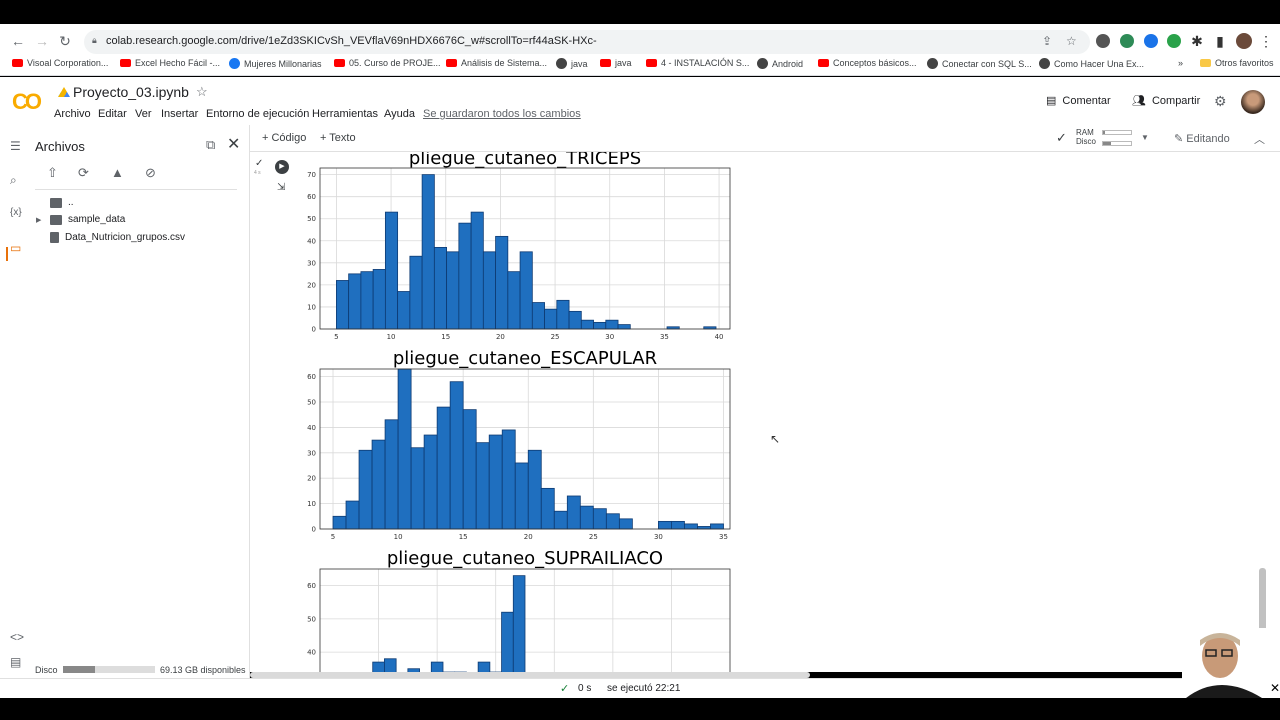  Describe the element at coordinates (1259, 139) in the screenshot. I see `collapse-header-icon: ︿` at that location.